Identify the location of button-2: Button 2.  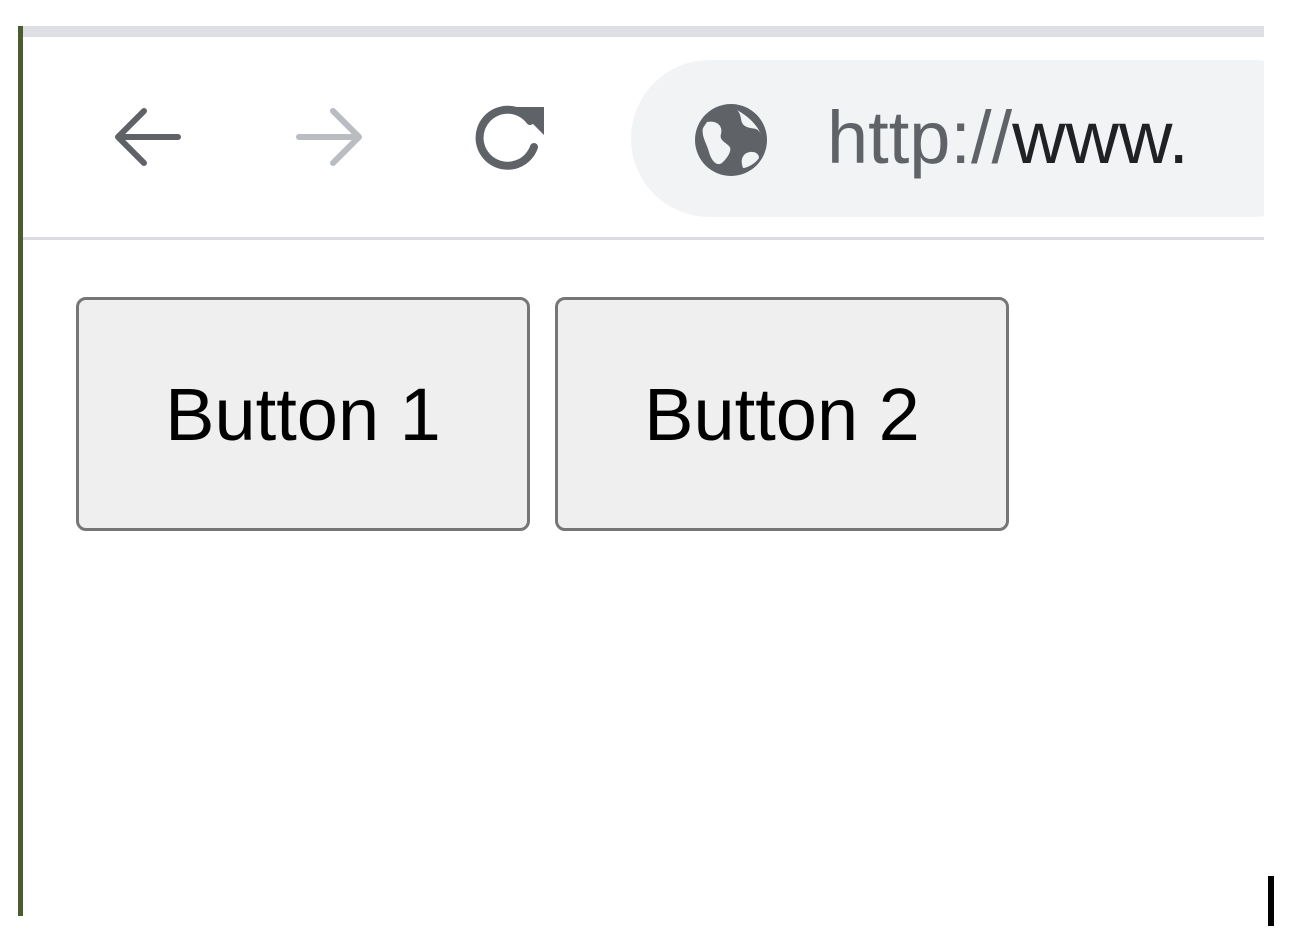
(782, 414).